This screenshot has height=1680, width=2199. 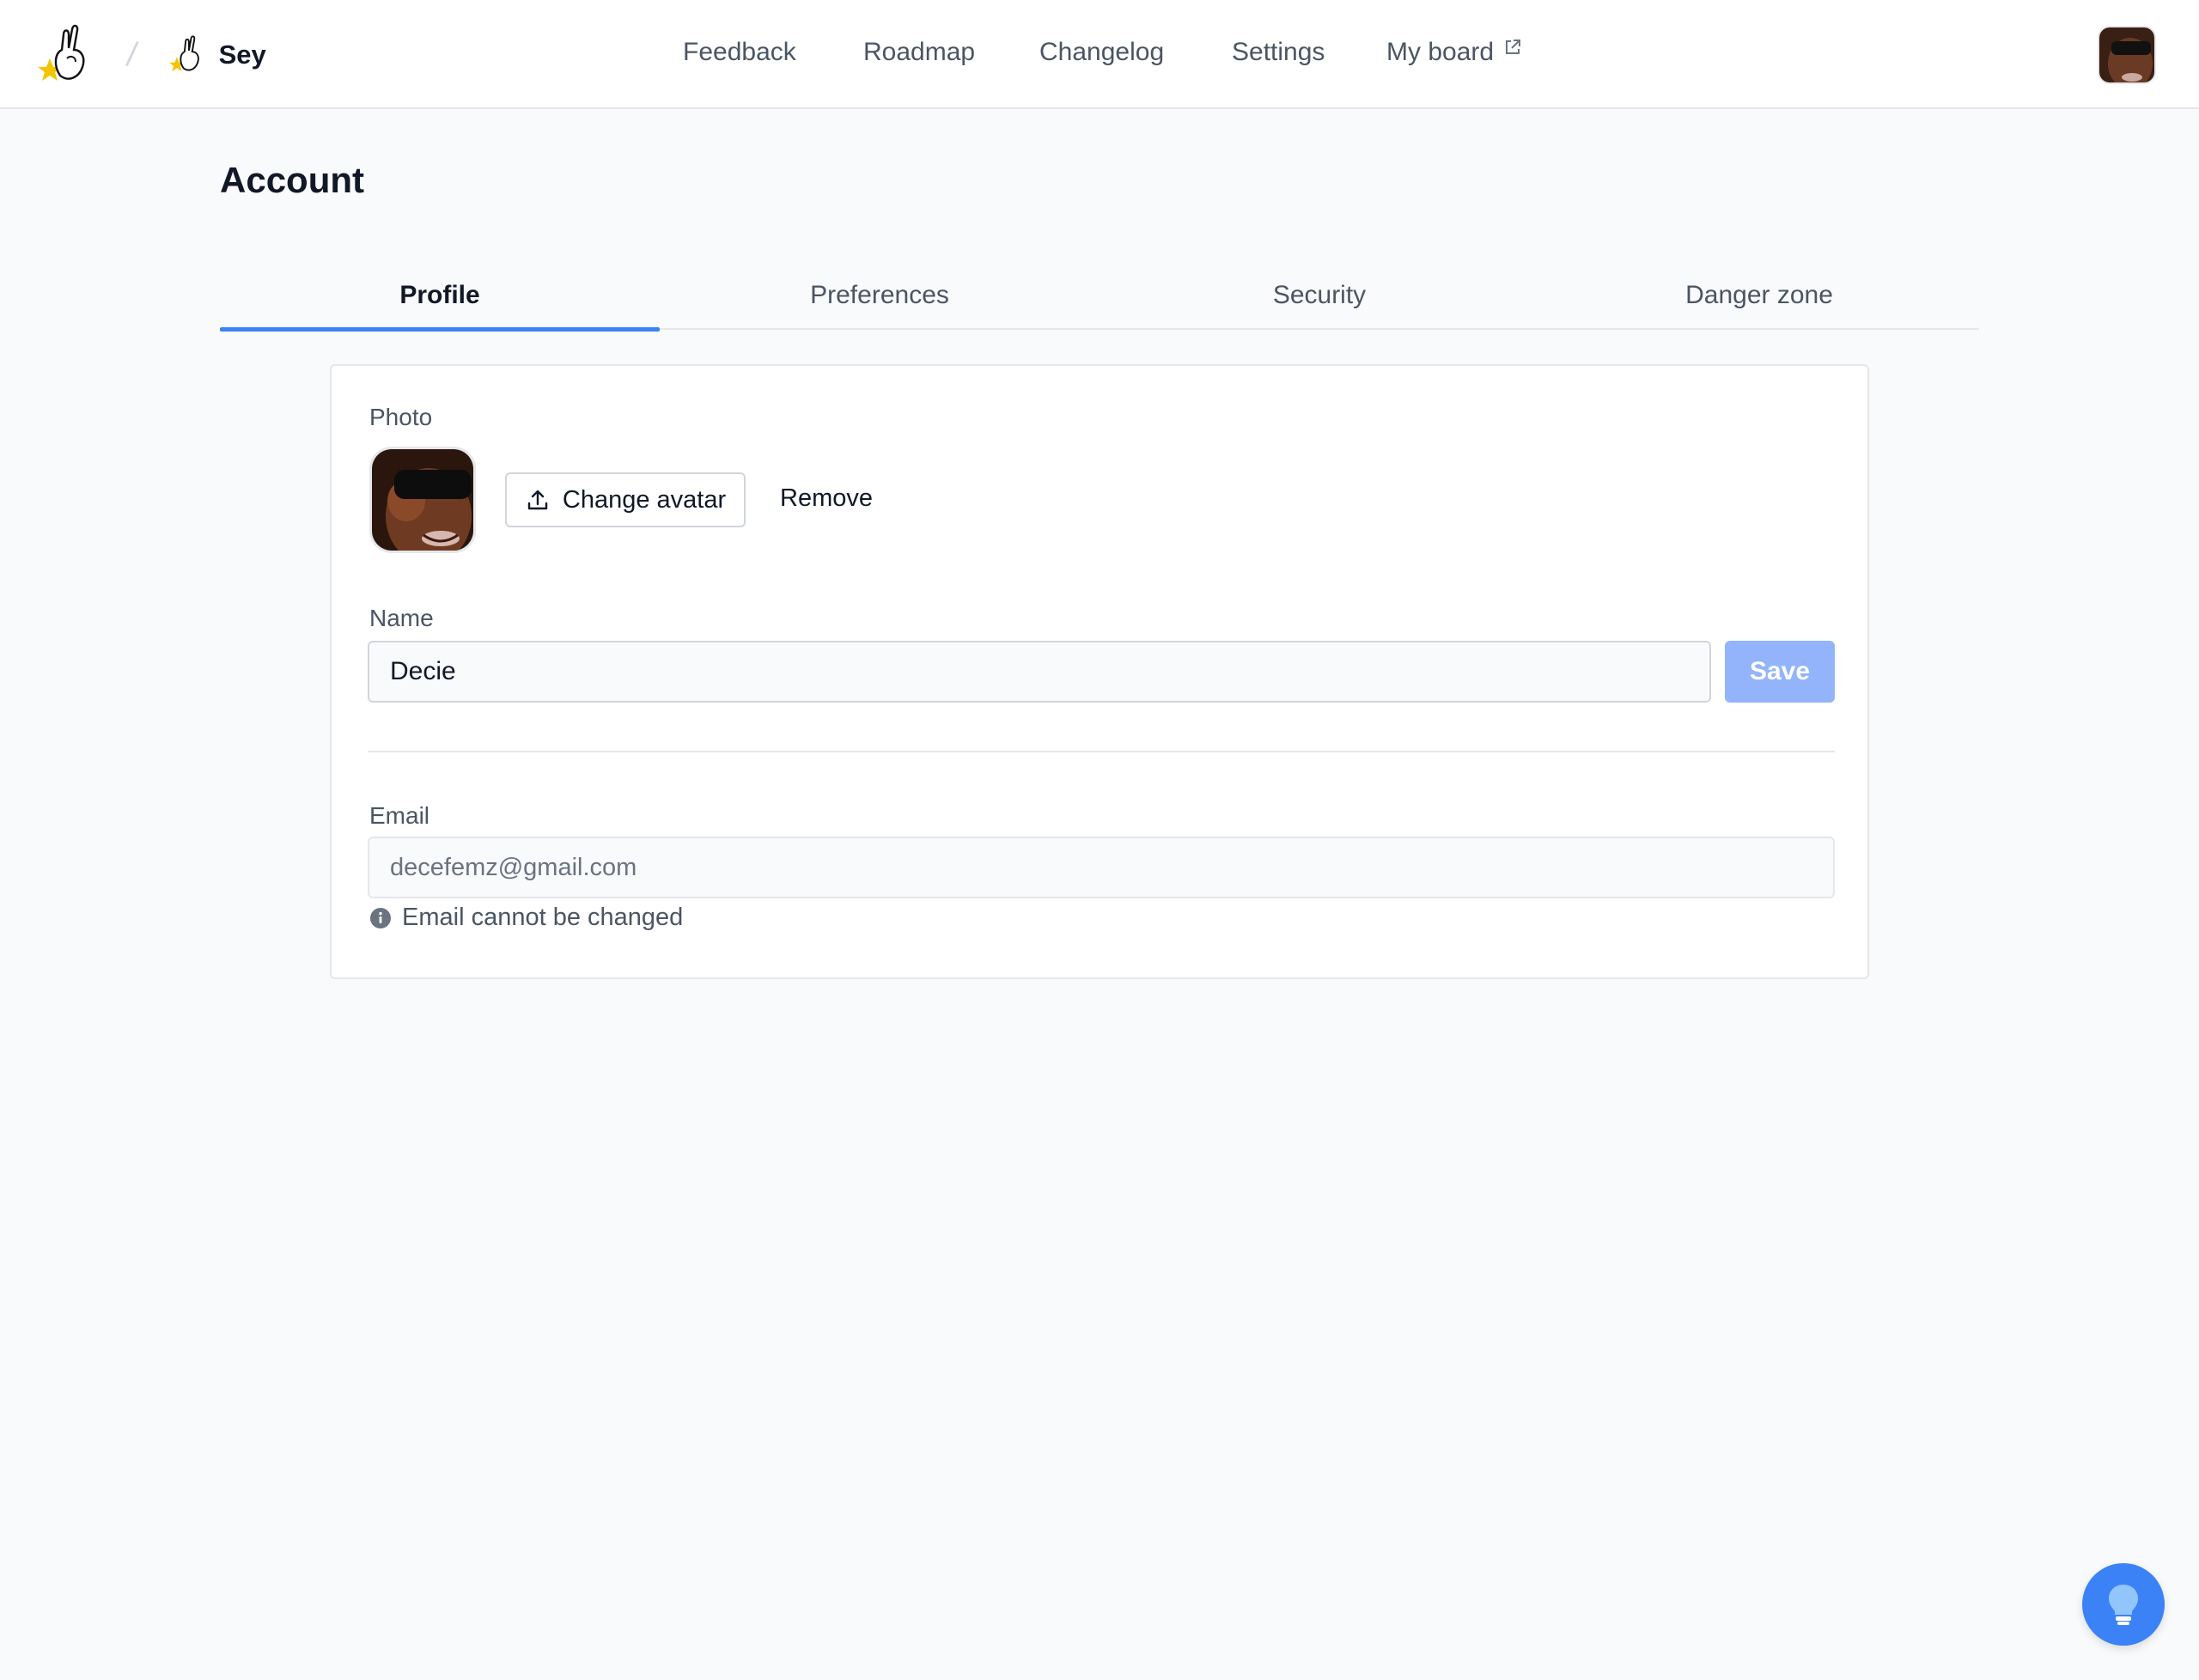 I want to click on name-label: Name, so click(x=401, y=618).